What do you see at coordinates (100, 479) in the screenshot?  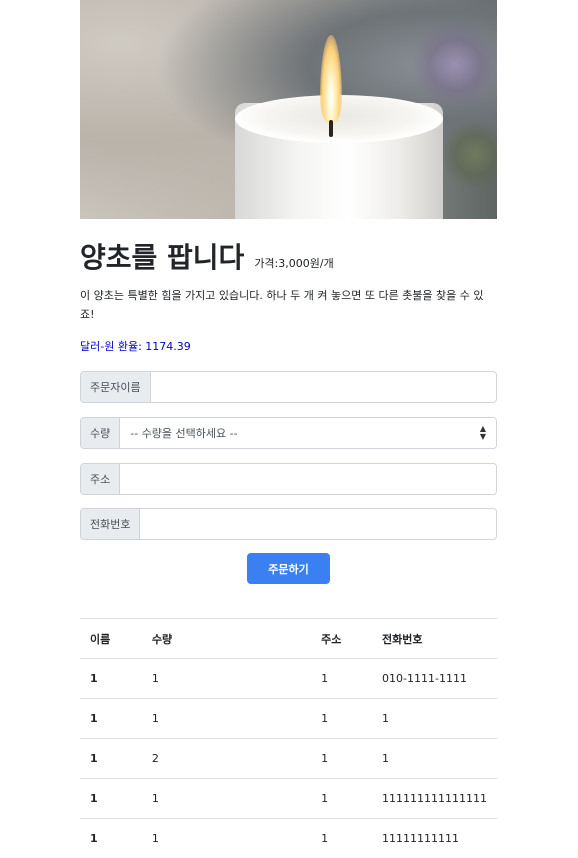 I see `address-label: 주소` at bounding box center [100, 479].